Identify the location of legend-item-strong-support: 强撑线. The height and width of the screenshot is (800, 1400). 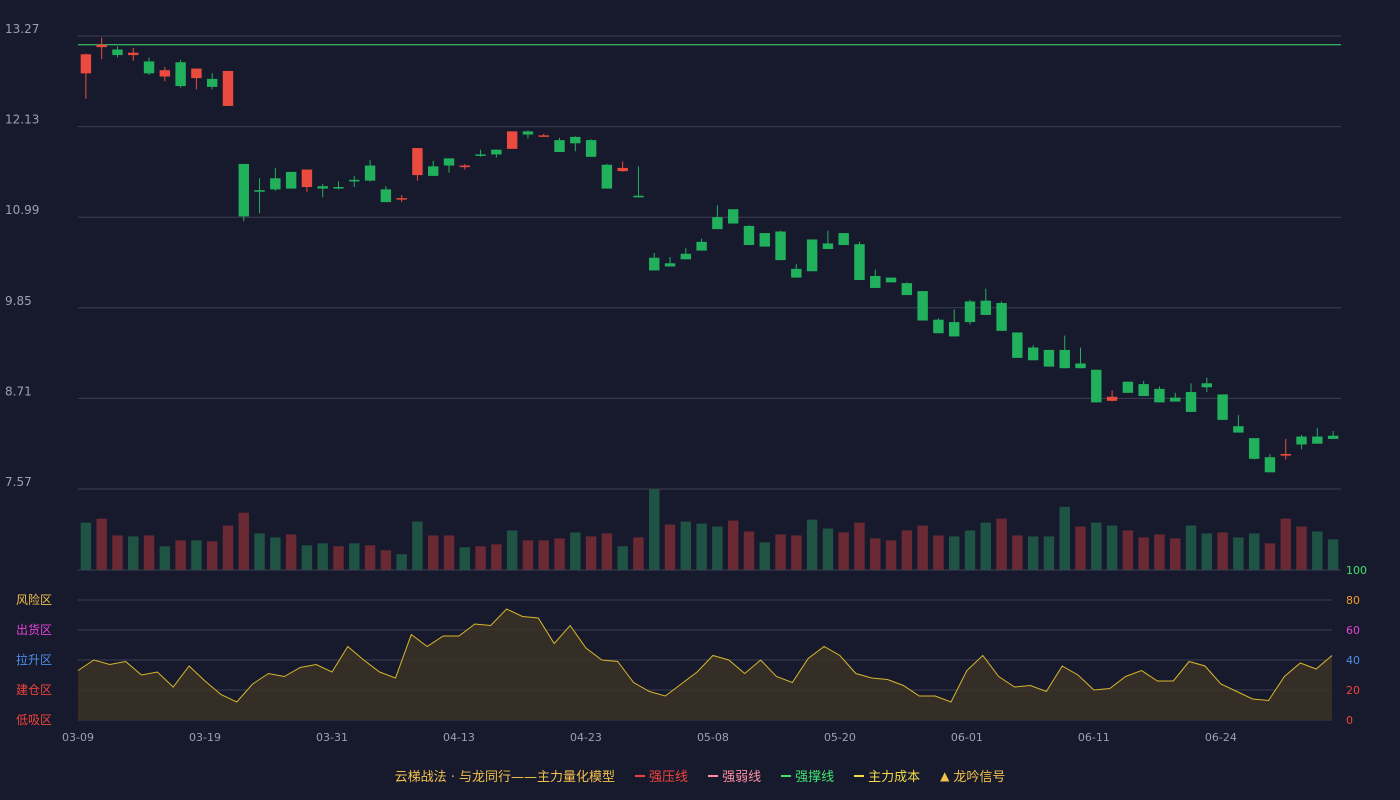
(807, 775).